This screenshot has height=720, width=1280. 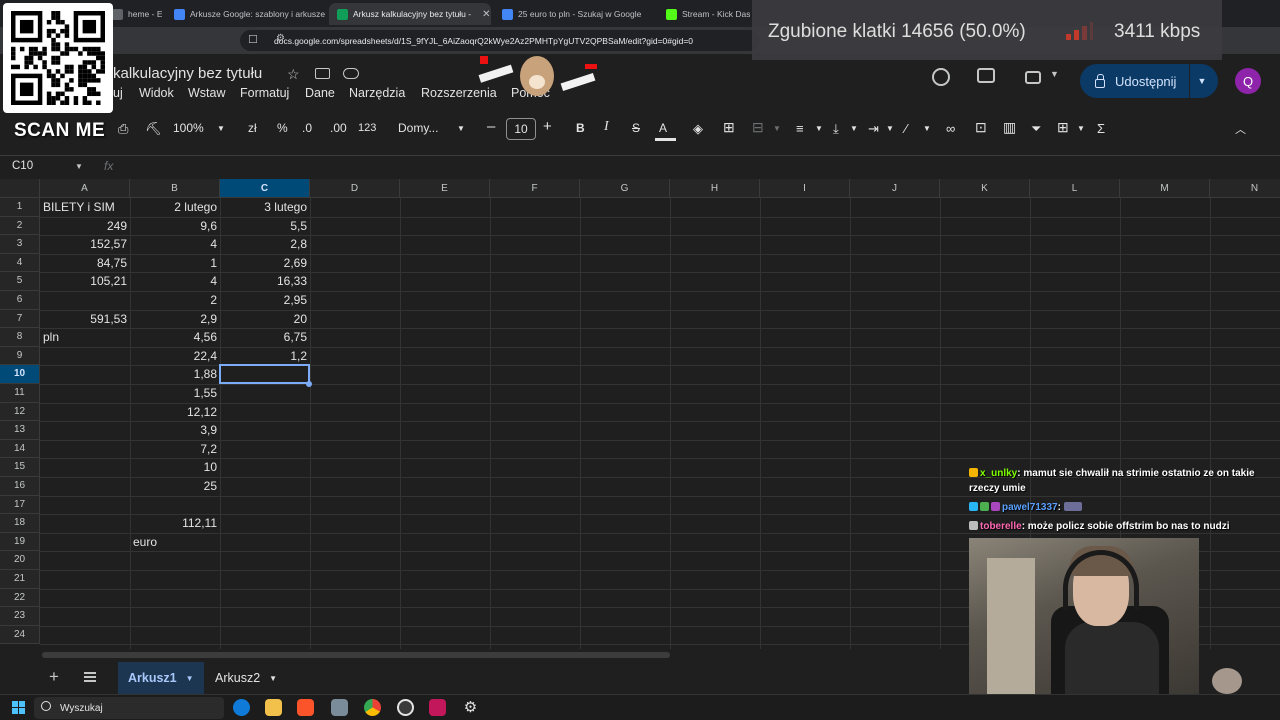 I want to click on cell-C4: 2,69, so click(x=265, y=263).